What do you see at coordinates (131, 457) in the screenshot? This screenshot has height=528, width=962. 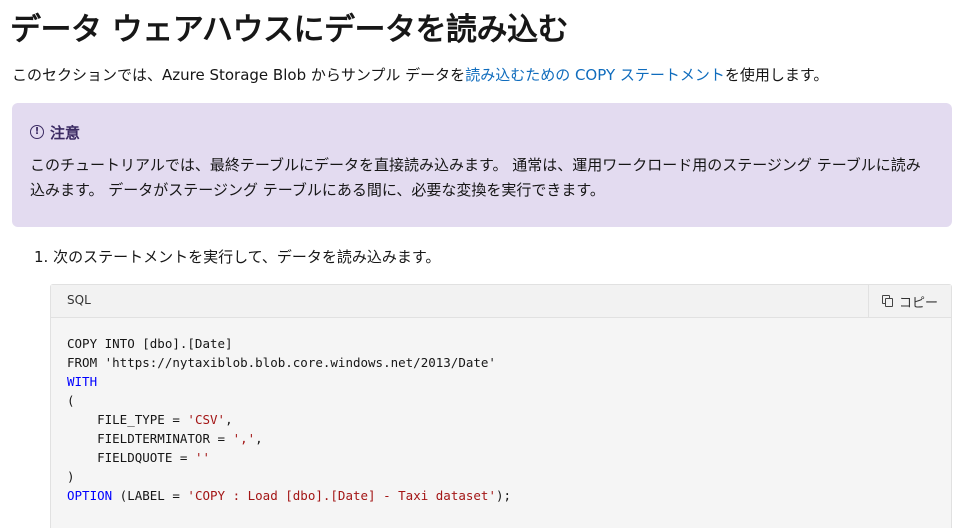 I see `code-token: FIELDQUOTE =` at bounding box center [131, 457].